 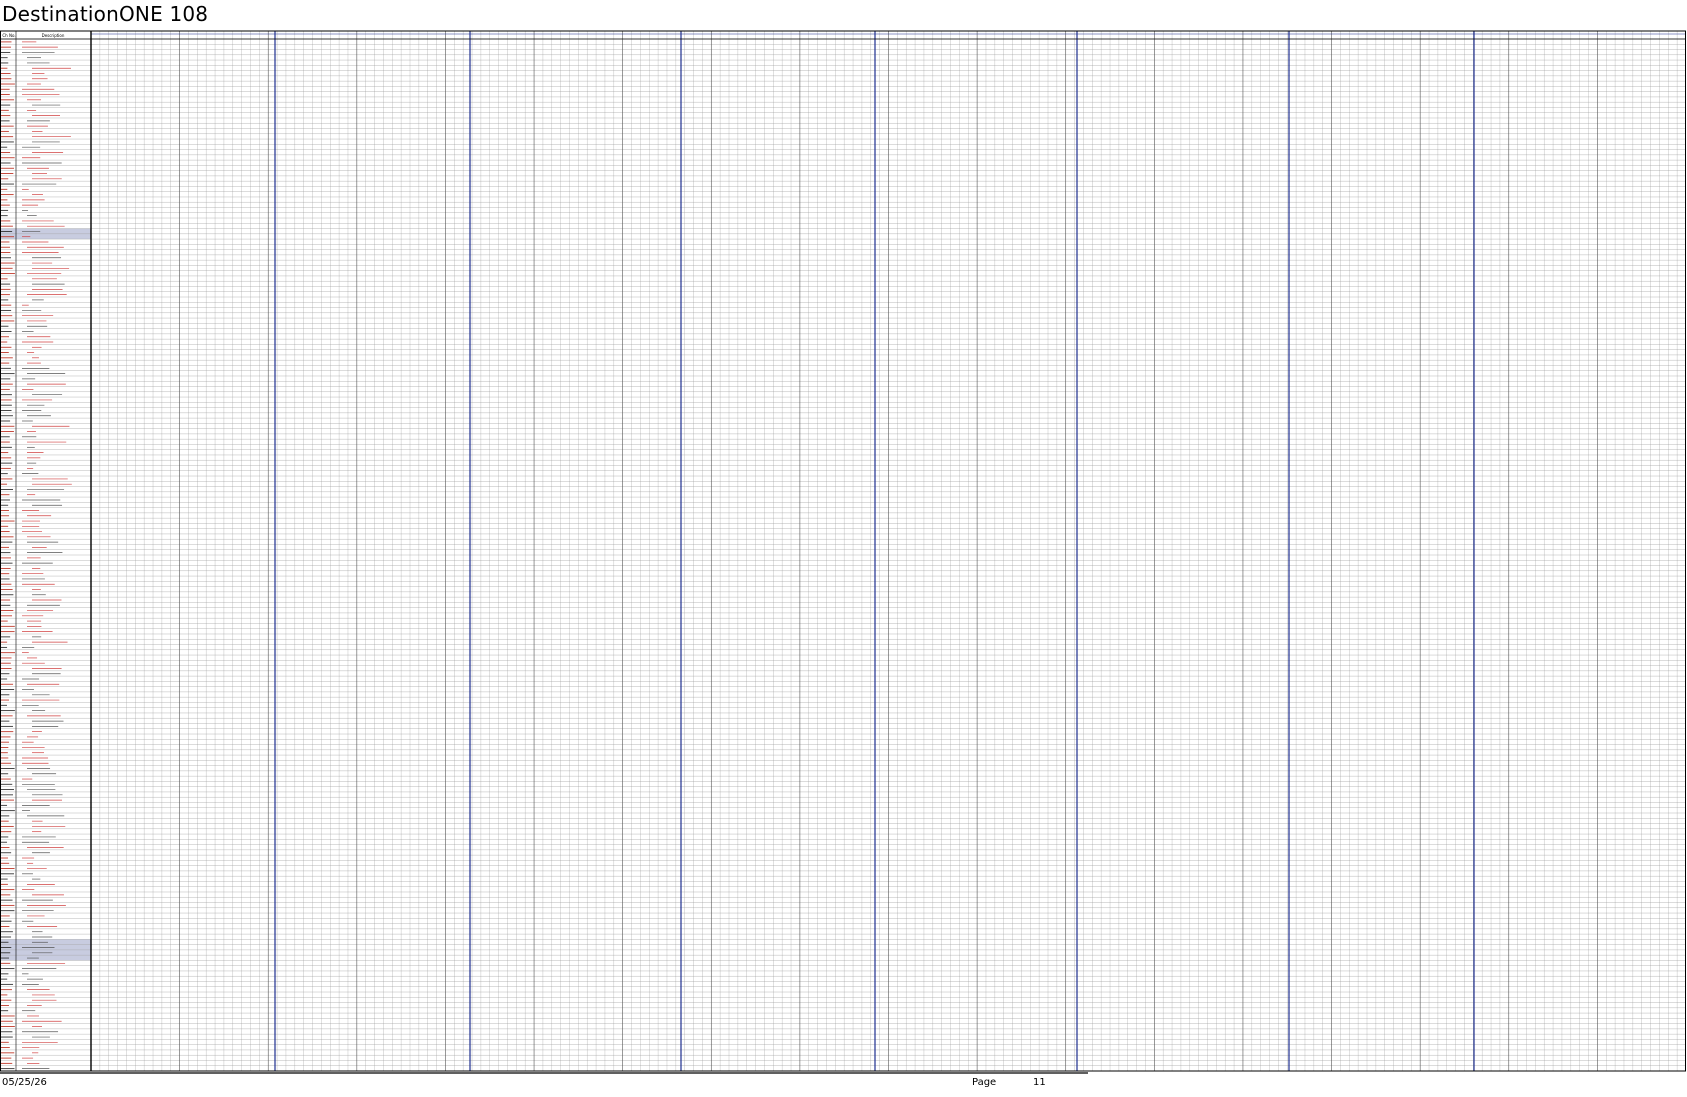 I want to click on footer-page-number: 11, so click(x=1039, y=1082).